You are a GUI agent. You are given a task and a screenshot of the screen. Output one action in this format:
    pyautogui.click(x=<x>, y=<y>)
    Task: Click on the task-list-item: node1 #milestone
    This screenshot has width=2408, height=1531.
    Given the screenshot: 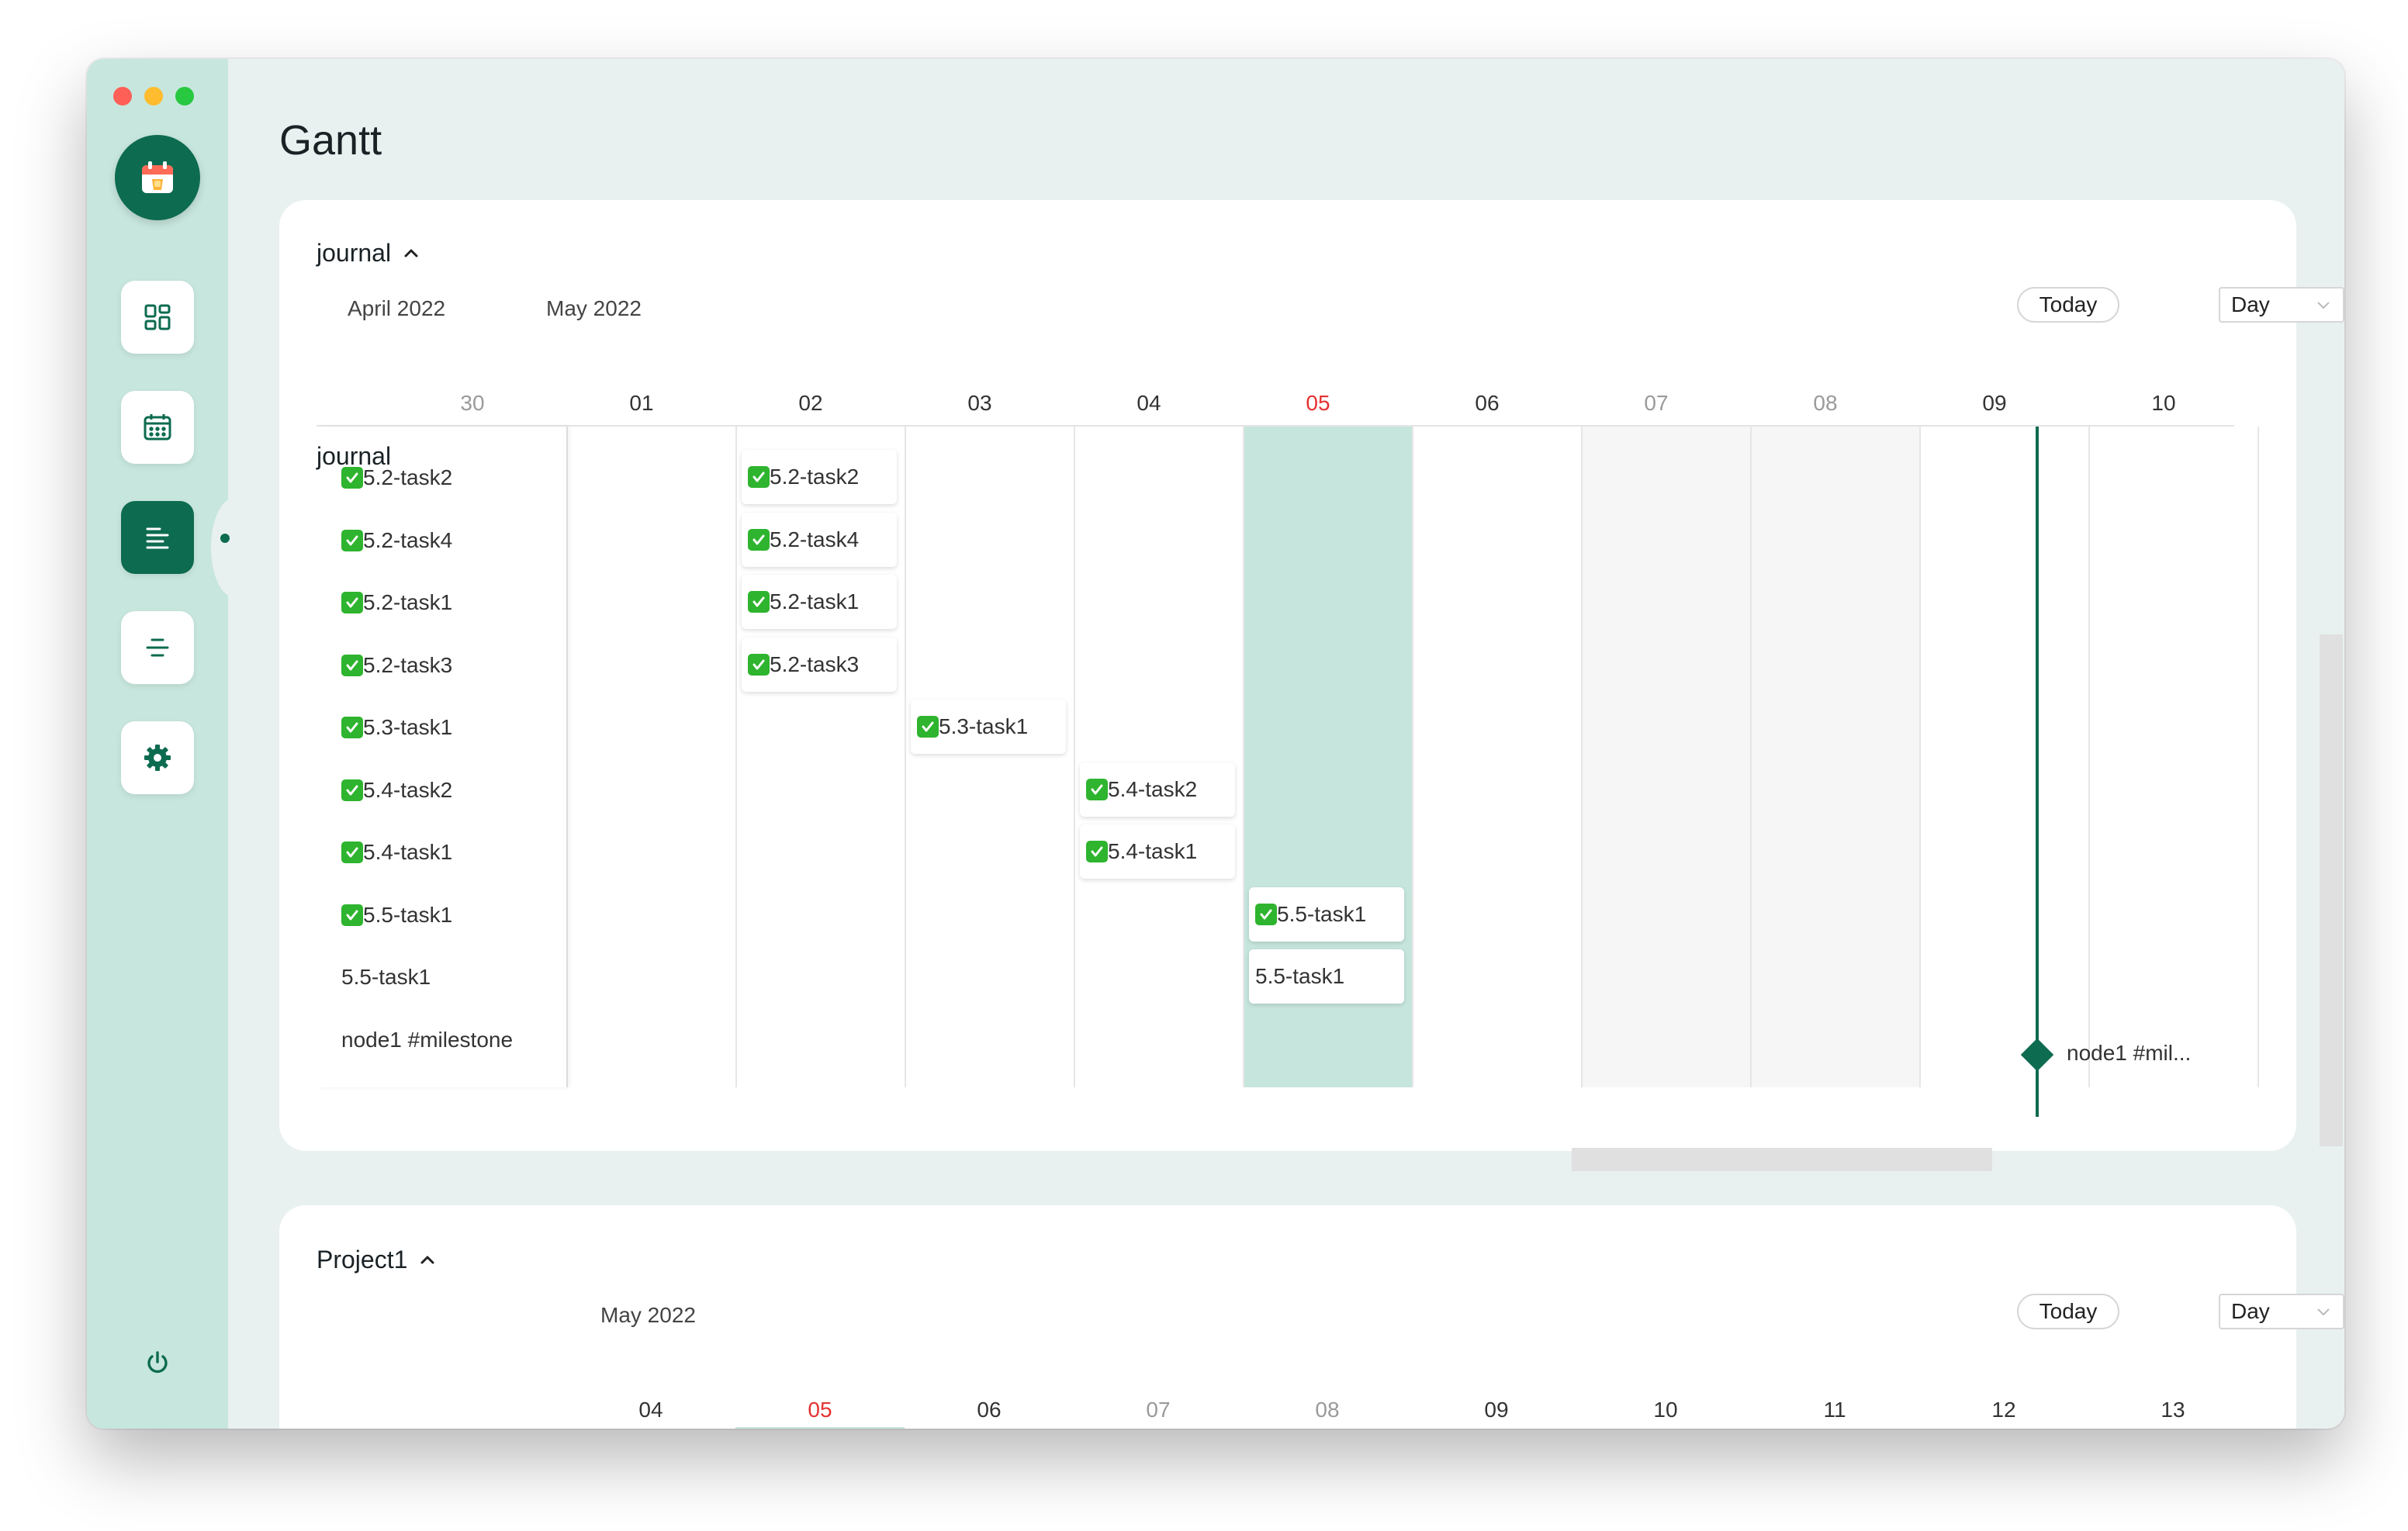 What is the action you would take?
    pyautogui.click(x=427, y=1040)
    